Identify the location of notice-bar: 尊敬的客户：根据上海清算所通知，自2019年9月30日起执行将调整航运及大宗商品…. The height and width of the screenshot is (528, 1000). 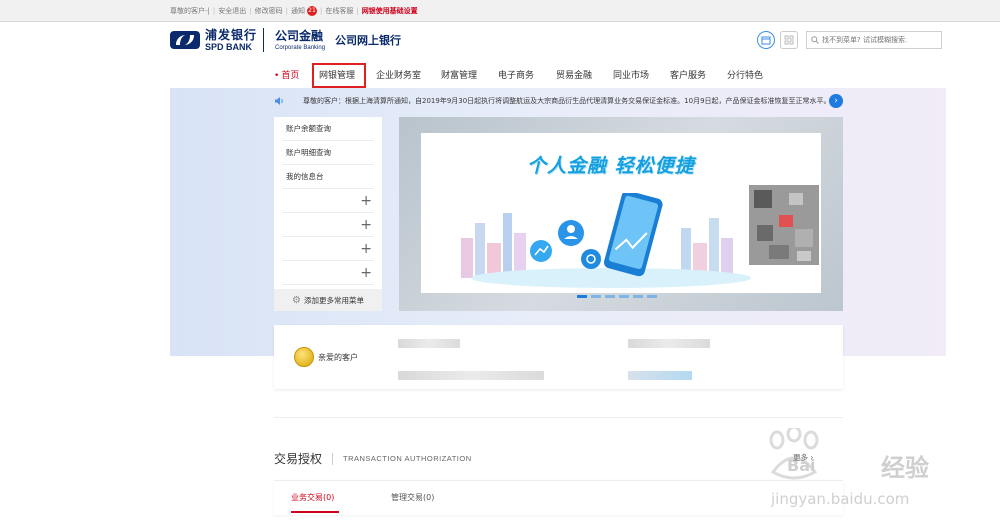
(558, 101).